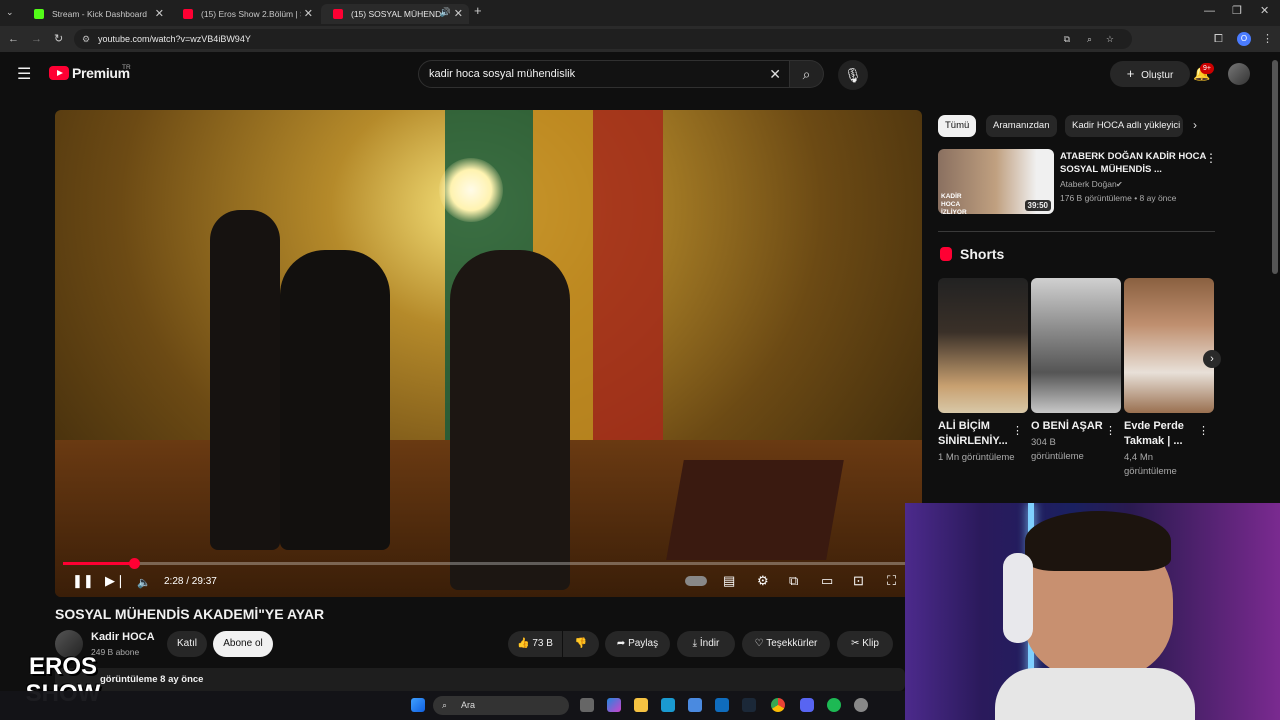 The image size is (1280, 720). What do you see at coordinates (641, 705) in the screenshot?
I see `file-explorer-icon` at bounding box center [641, 705].